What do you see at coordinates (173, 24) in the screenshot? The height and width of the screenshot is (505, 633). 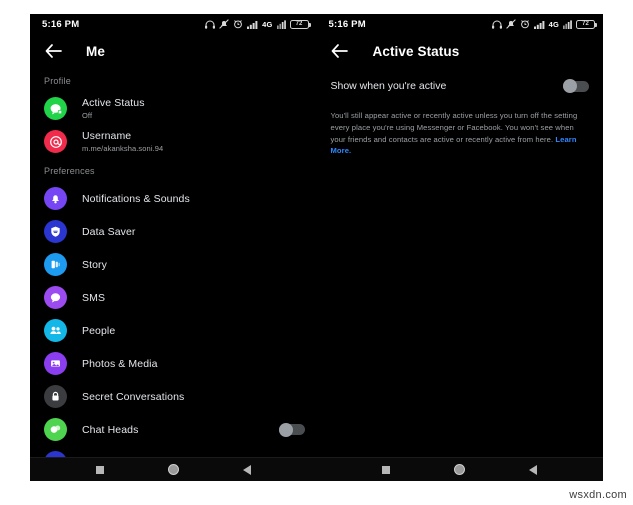 I see `status-bar-left: 5:16 PM 4G 72` at bounding box center [173, 24].